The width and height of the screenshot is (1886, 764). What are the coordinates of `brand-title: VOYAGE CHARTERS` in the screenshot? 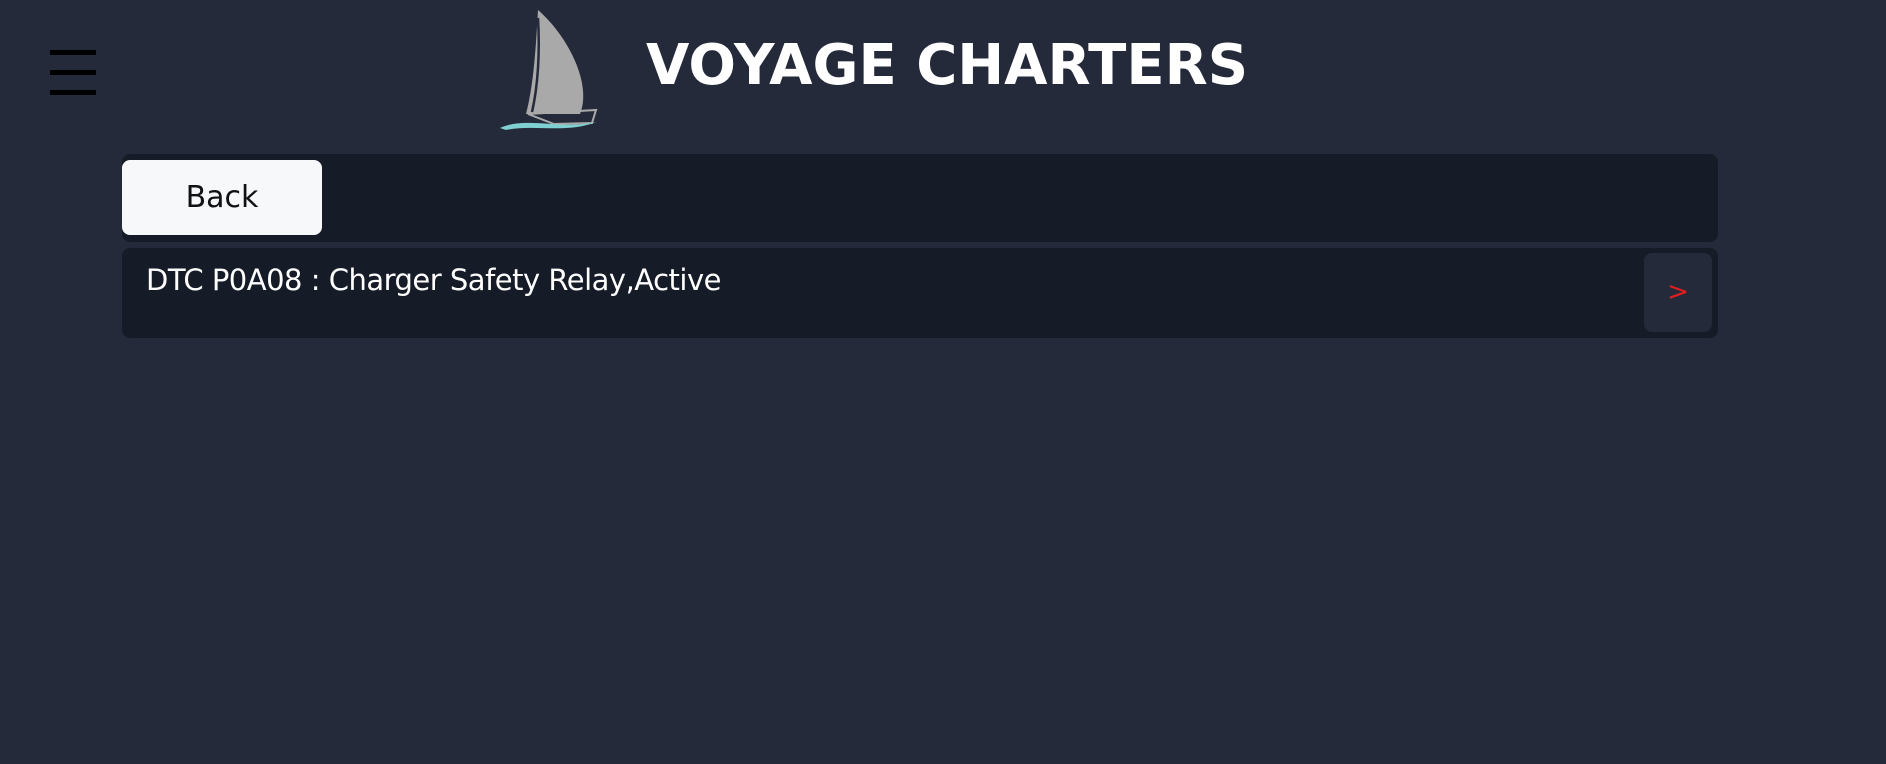 It's located at (947, 65).